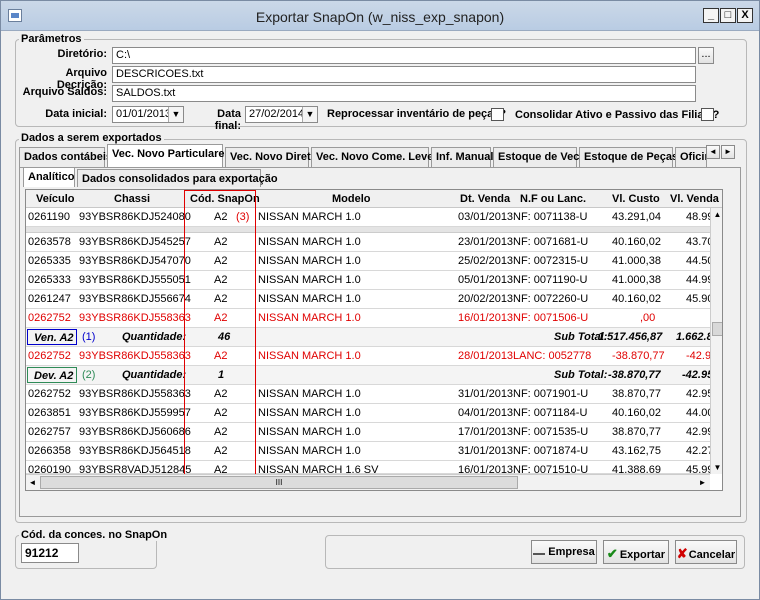 This screenshot has height=600, width=760. Describe the element at coordinates (404, 55) in the screenshot. I see `diretorio-input: C:\` at that location.